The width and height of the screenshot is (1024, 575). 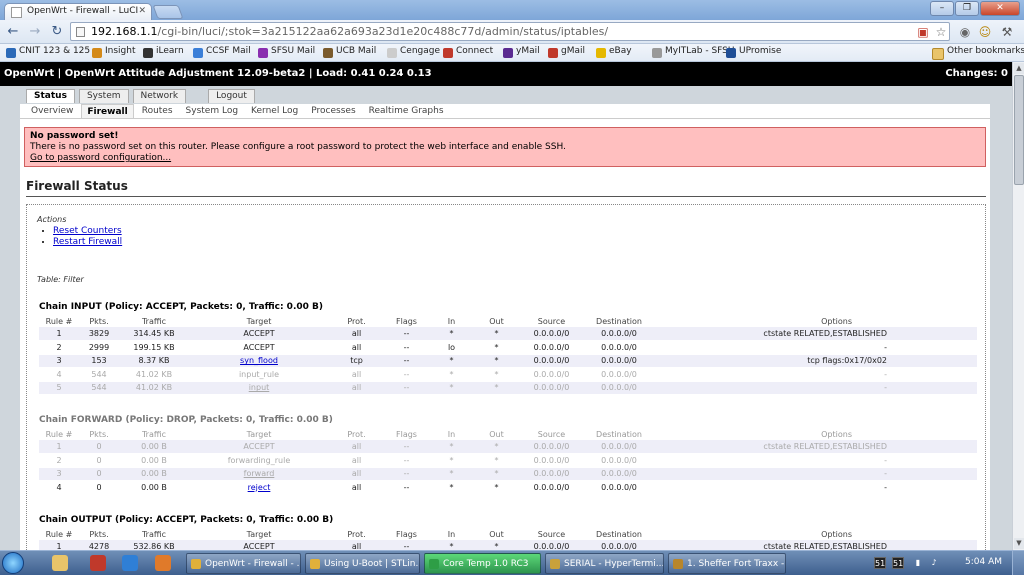 I want to click on taskbar-task-button: Core Temp 1.0 RC3, so click(x=482, y=563).